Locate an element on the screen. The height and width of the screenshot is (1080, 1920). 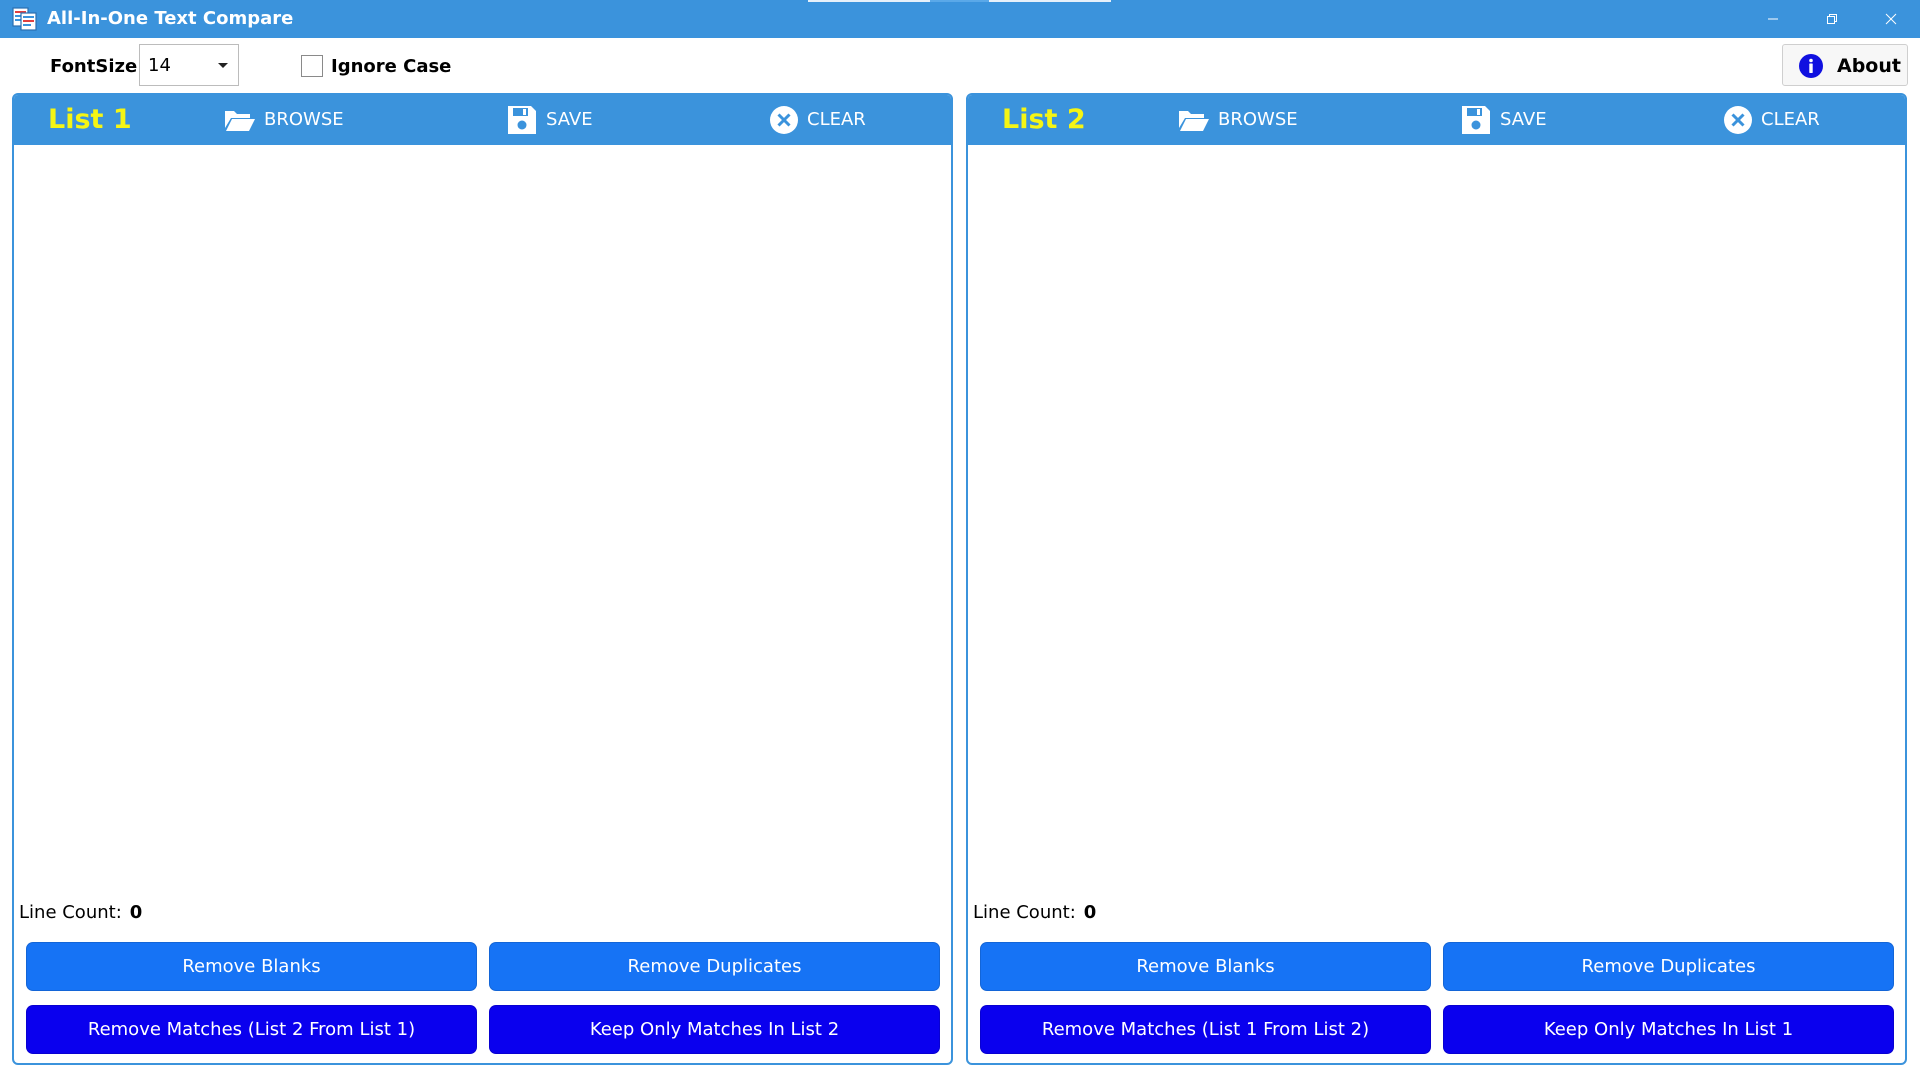
list1-clear-button: CLEAR is located at coordinates (817, 120).